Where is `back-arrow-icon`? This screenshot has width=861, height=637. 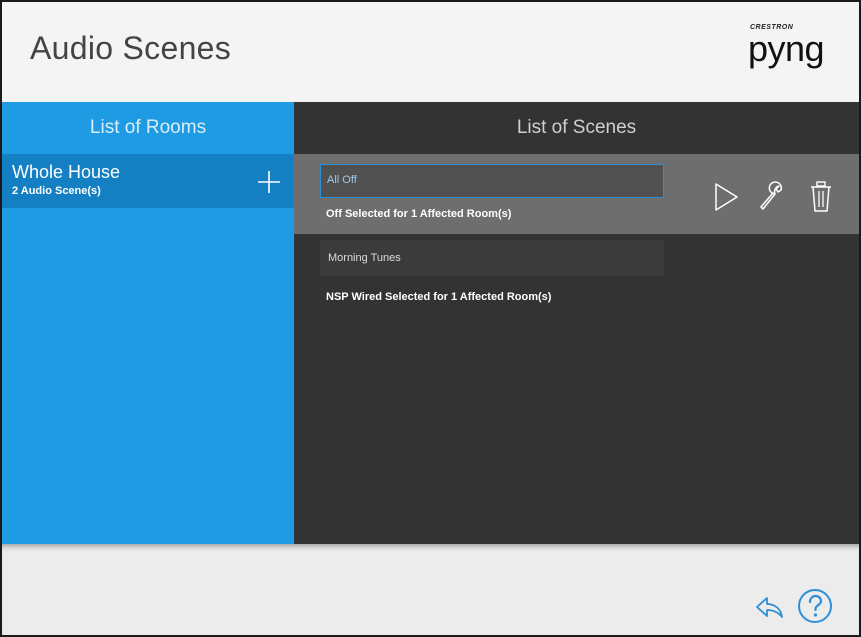 back-arrow-icon is located at coordinates (769, 607).